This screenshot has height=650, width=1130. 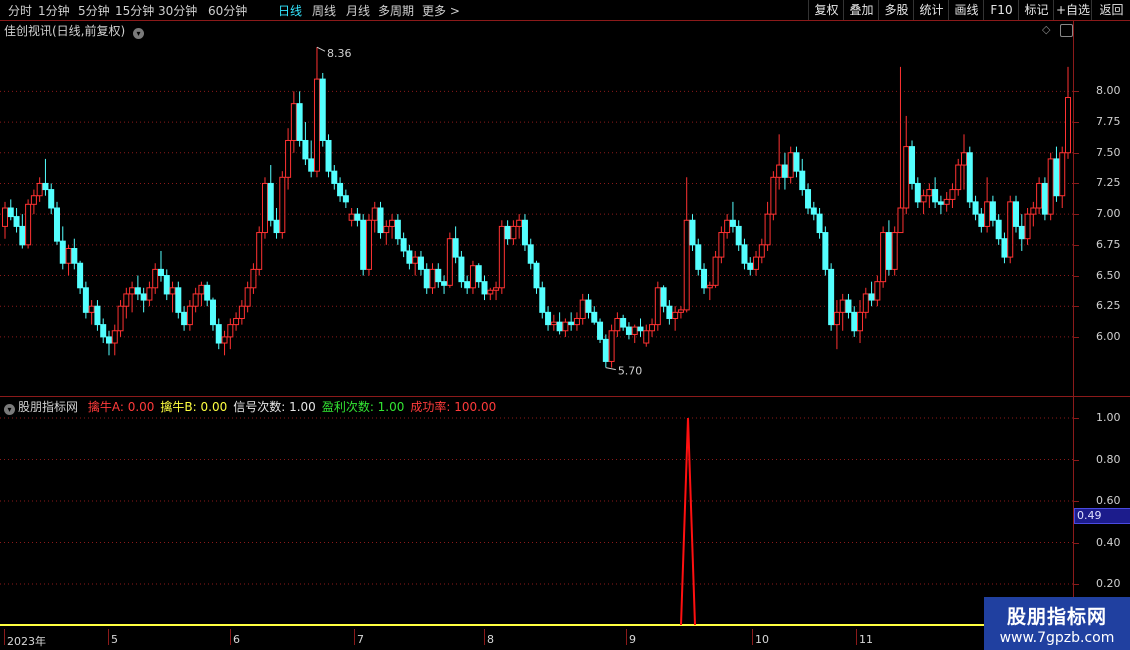 What do you see at coordinates (630, 371) in the screenshot?
I see `low-price-label: 5.70` at bounding box center [630, 371].